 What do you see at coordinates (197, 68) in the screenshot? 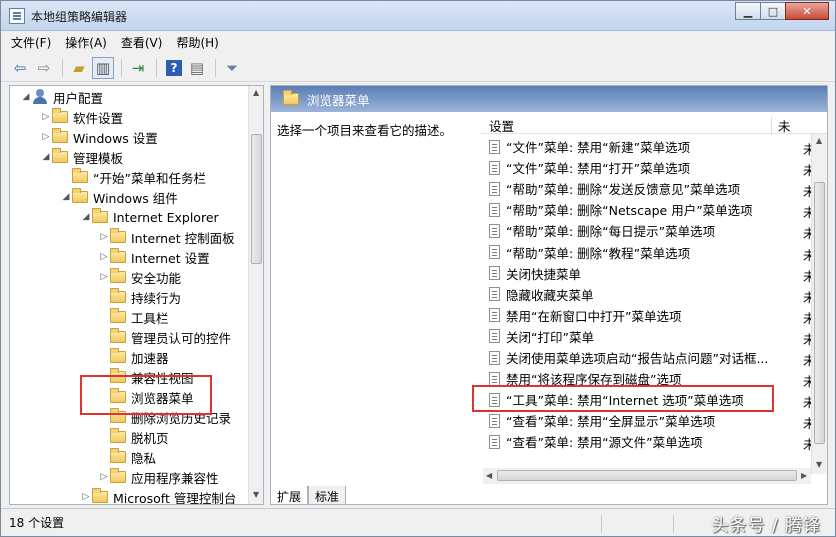
I see `properties-icon: ▤` at bounding box center [197, 68].